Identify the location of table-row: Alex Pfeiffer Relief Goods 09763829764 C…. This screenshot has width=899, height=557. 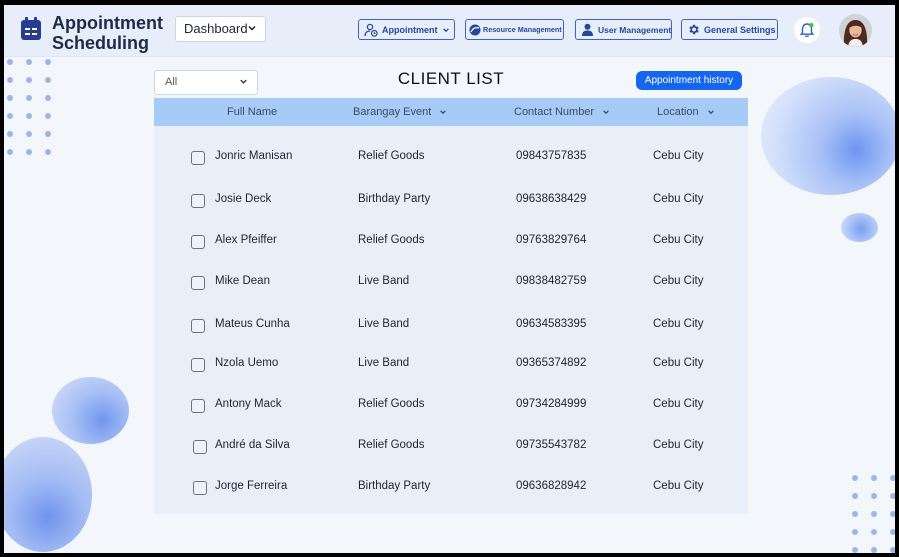
(451, 242).